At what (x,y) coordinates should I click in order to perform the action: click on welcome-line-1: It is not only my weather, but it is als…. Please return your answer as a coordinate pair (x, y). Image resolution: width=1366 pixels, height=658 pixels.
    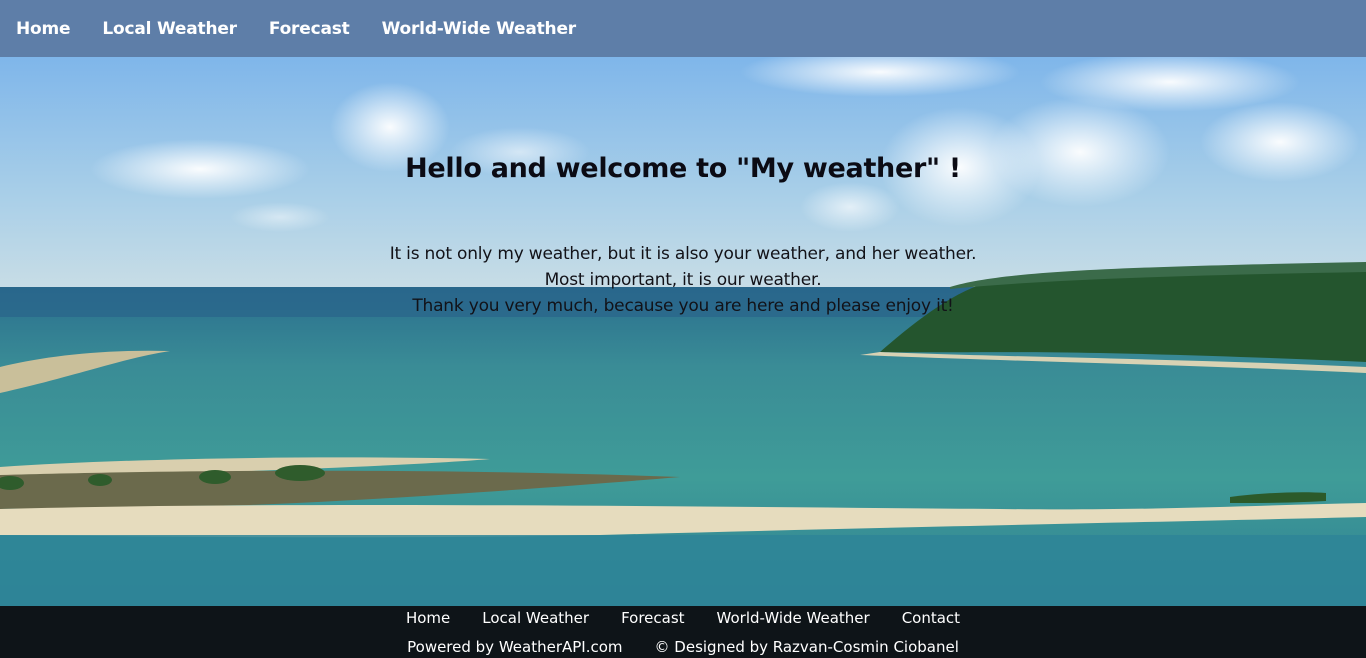
    Looking at the image, I should click on (683, 254).